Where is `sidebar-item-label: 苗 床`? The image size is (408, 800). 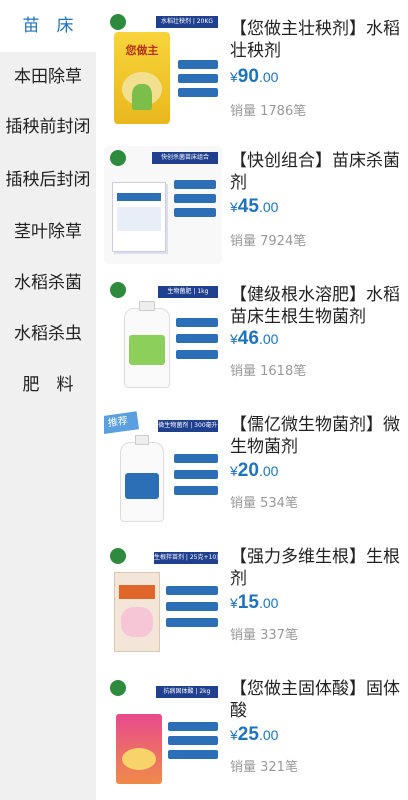
sidebar-item-label: 苗 床 is located at coordinates (48, 26).